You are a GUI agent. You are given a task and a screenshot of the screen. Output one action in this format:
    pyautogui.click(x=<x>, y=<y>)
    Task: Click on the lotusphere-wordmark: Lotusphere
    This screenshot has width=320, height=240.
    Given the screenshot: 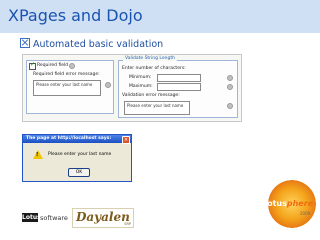 What is the action you would take?
    pyautogui.click(x=287, y=203)
    